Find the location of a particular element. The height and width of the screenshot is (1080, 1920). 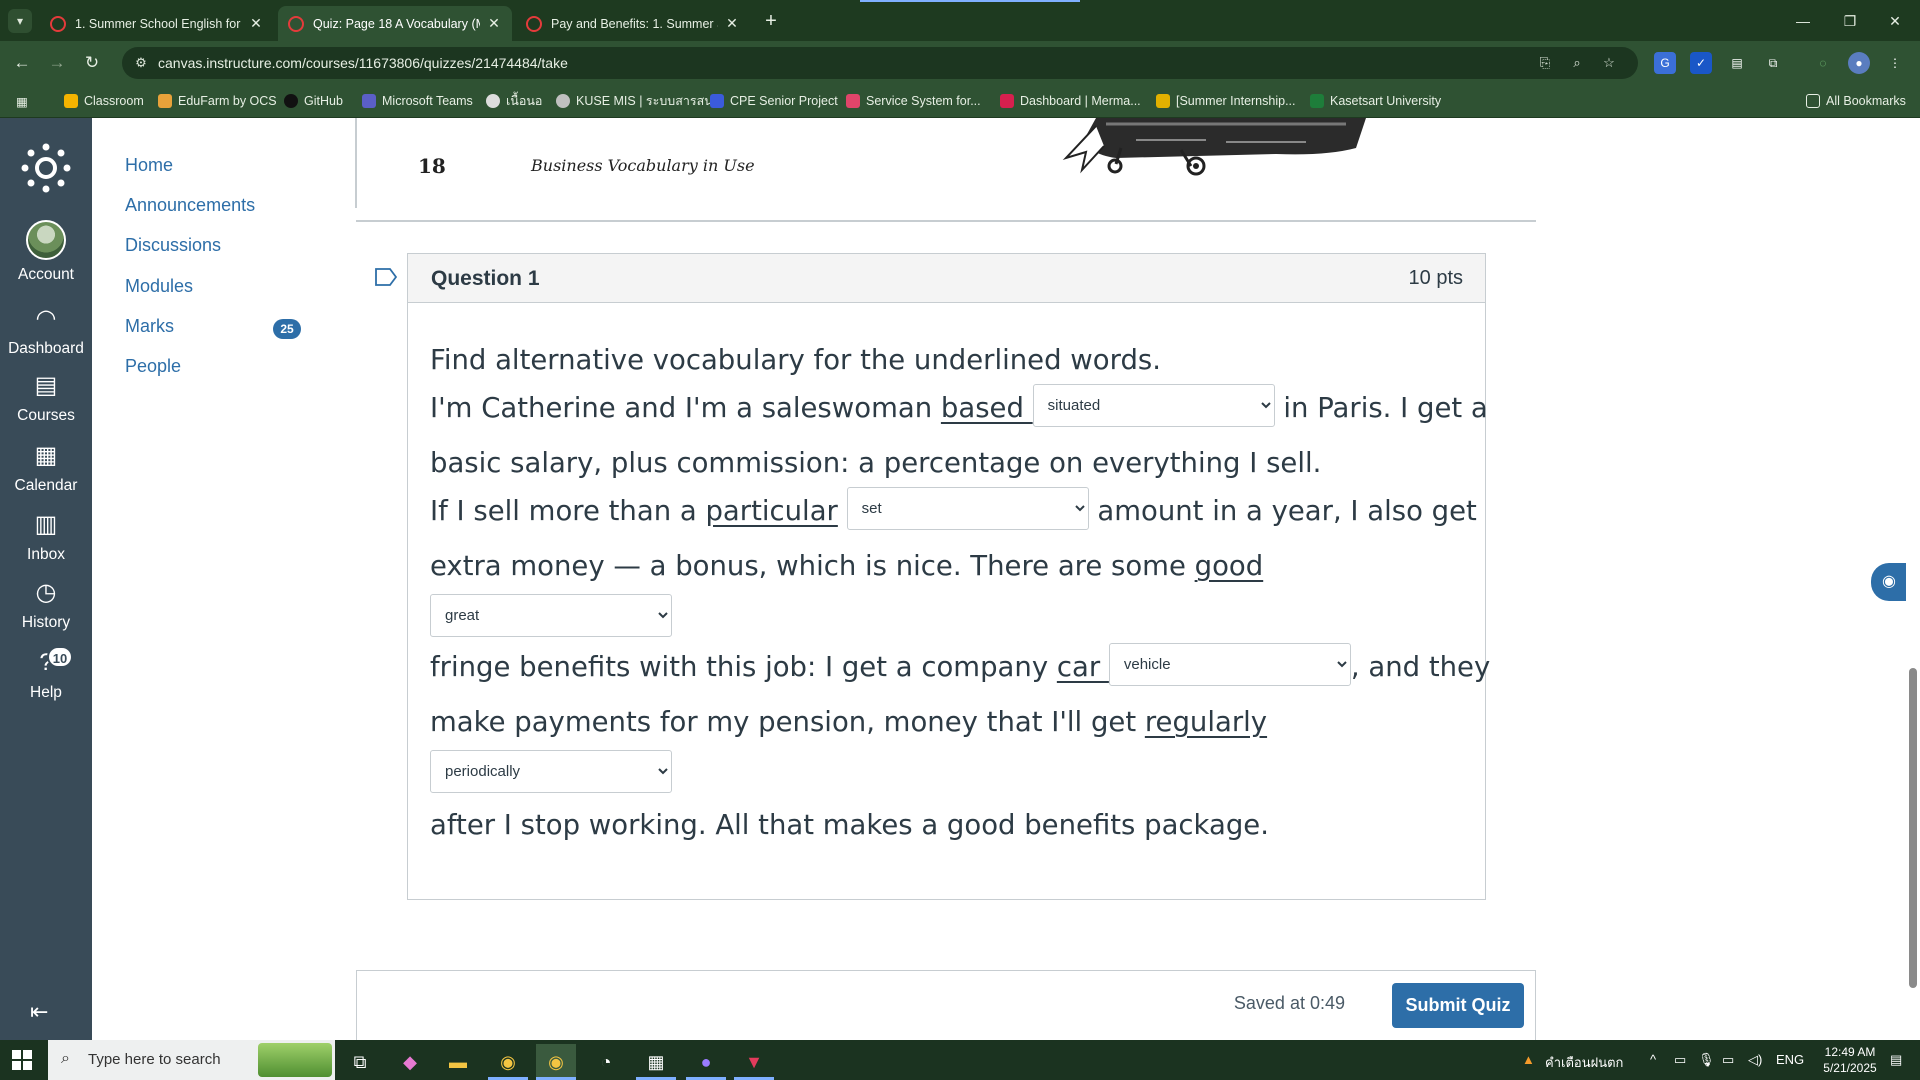

answer-dropdown-1: situated is located at coordinates (1153, 405).